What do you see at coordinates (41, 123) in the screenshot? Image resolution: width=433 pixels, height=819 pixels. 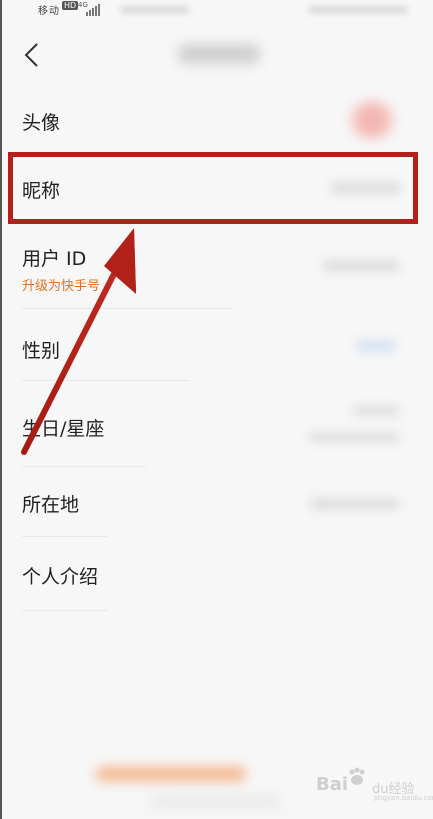 I see `row-label: 头像` at bounding box center [41, 123].